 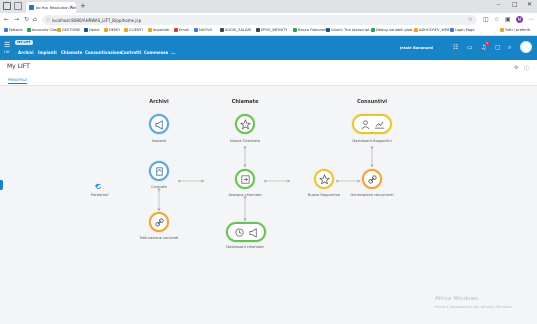 What do you see at coordinates (470, 19) in the screenshot?
I see `bookmark-star-icon: ☆` at bounding box center [470, 19].